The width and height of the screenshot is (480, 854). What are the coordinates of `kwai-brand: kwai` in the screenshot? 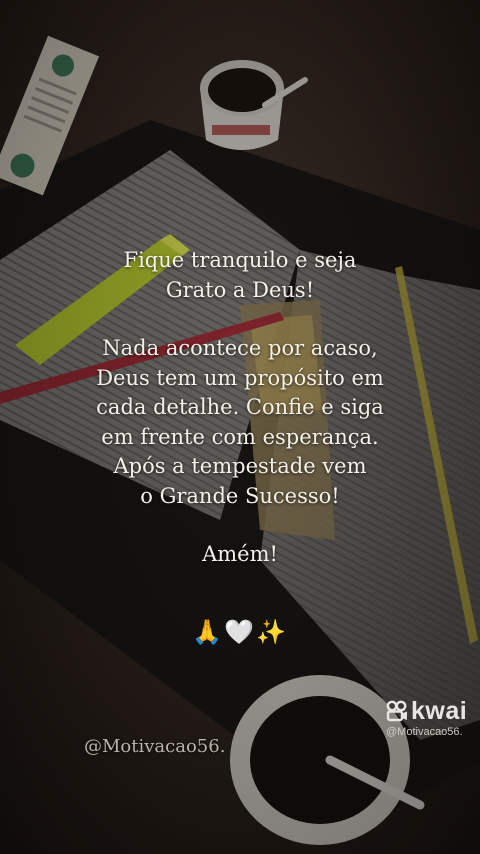 It's located at (439, 711).